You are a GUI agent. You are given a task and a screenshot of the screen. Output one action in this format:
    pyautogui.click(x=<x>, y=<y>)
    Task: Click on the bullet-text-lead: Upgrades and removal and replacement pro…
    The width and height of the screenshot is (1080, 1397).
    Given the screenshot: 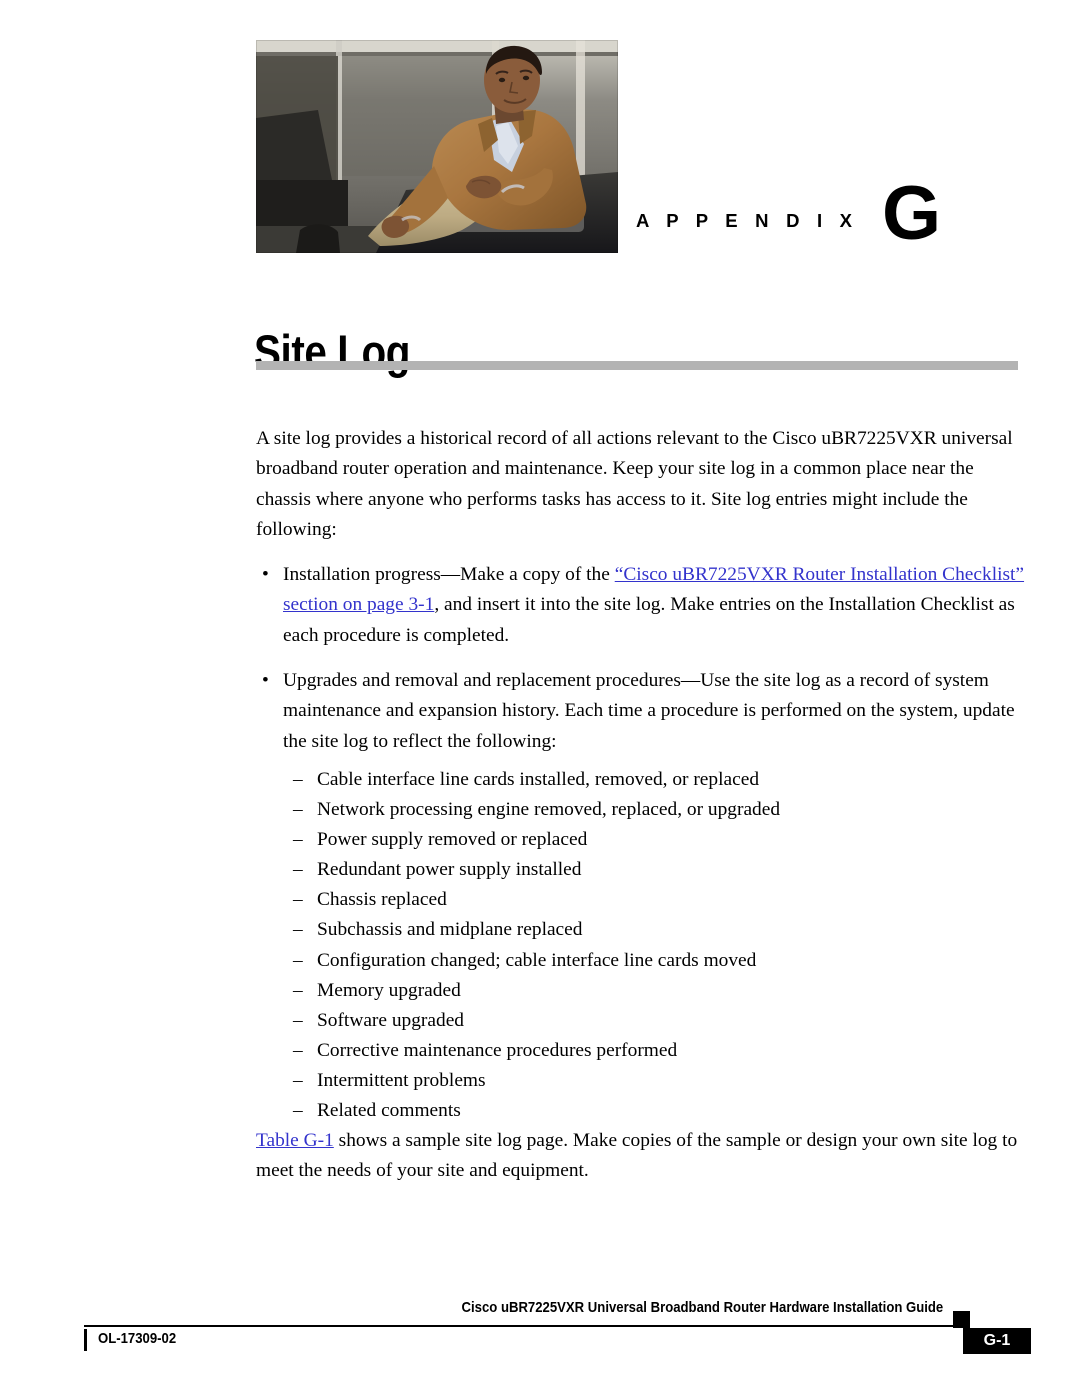 What is the action you would take?
    pyautogui.click(x=649, y=711)
    